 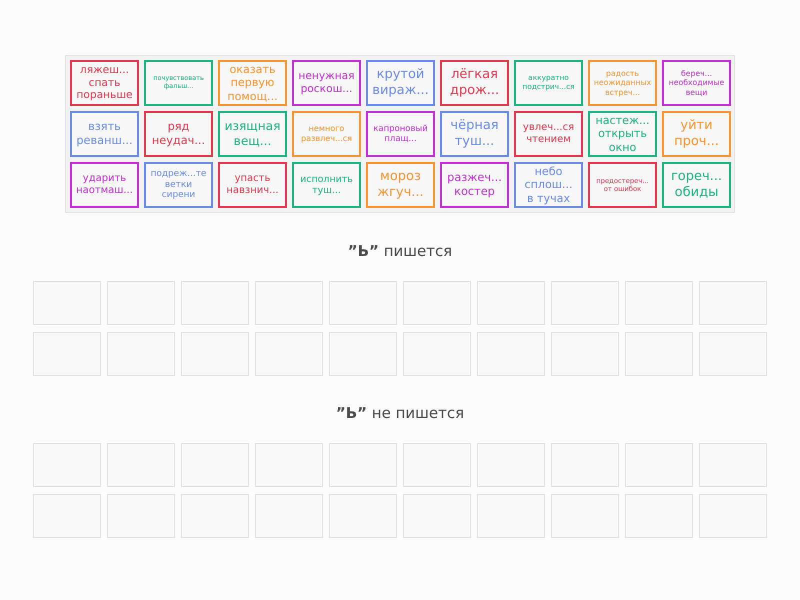 I want to click on word-card: немного развлеч...ся, so click(x=326, y=134).